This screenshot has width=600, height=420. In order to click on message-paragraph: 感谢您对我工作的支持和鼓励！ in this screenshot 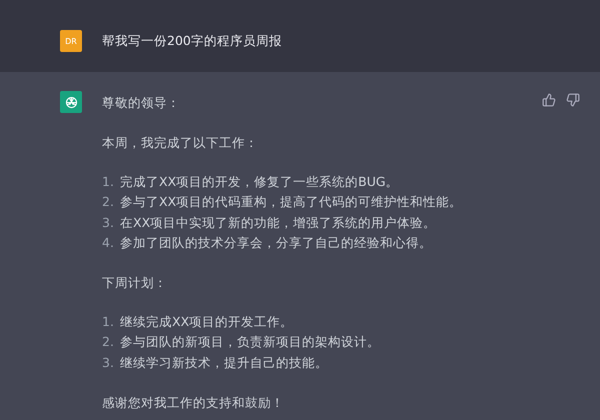, I will do `click(193, 403)`.